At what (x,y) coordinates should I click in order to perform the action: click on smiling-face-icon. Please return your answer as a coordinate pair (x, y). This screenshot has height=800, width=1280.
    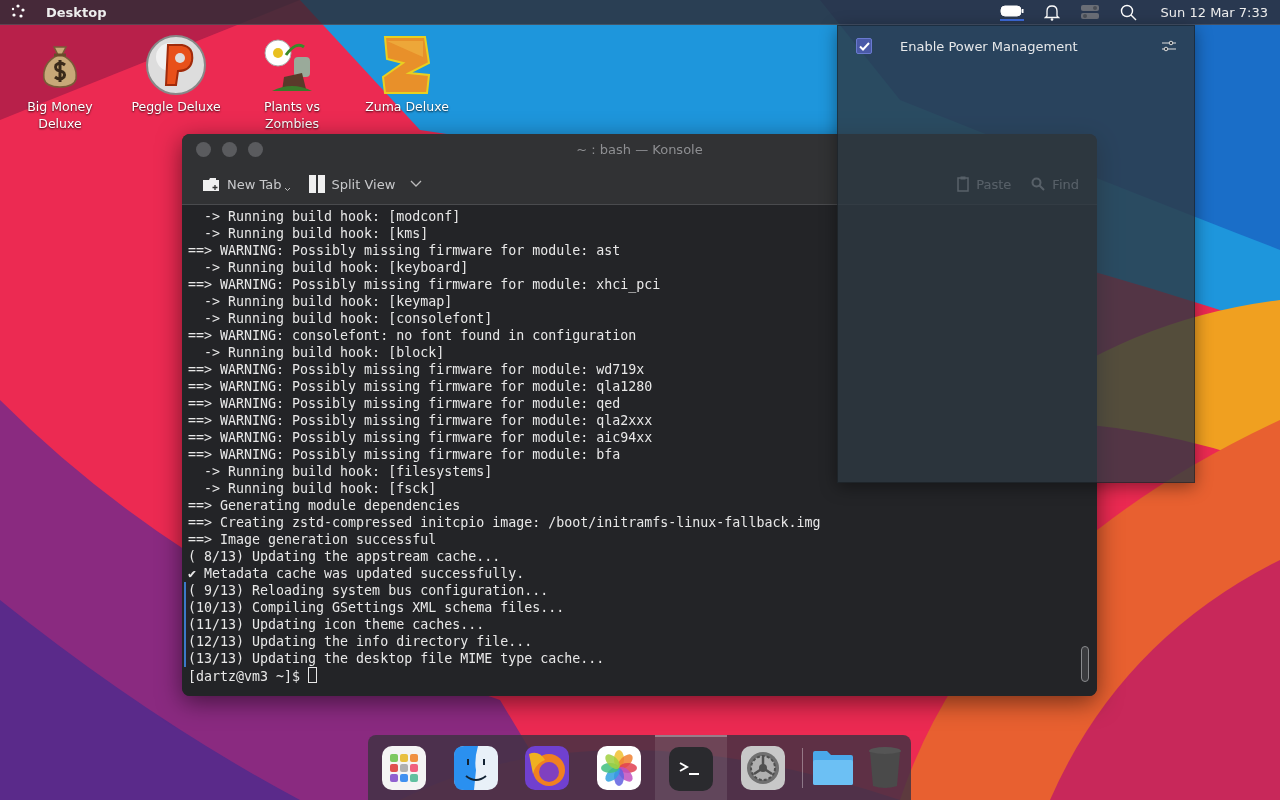
    Looking at the image, I should click on (475, 767).